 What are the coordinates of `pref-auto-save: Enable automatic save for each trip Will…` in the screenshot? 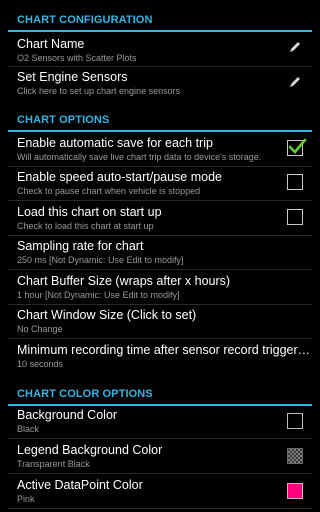 It's located at (160, 151).